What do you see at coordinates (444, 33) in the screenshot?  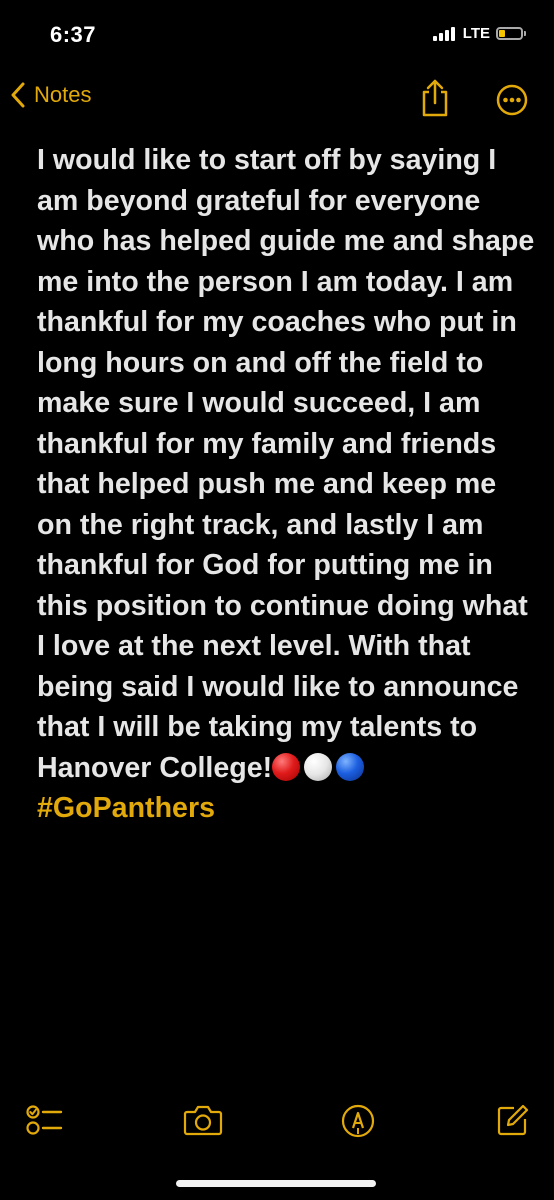 I see `signal-strength-icon` at bounding box center [444, 33].